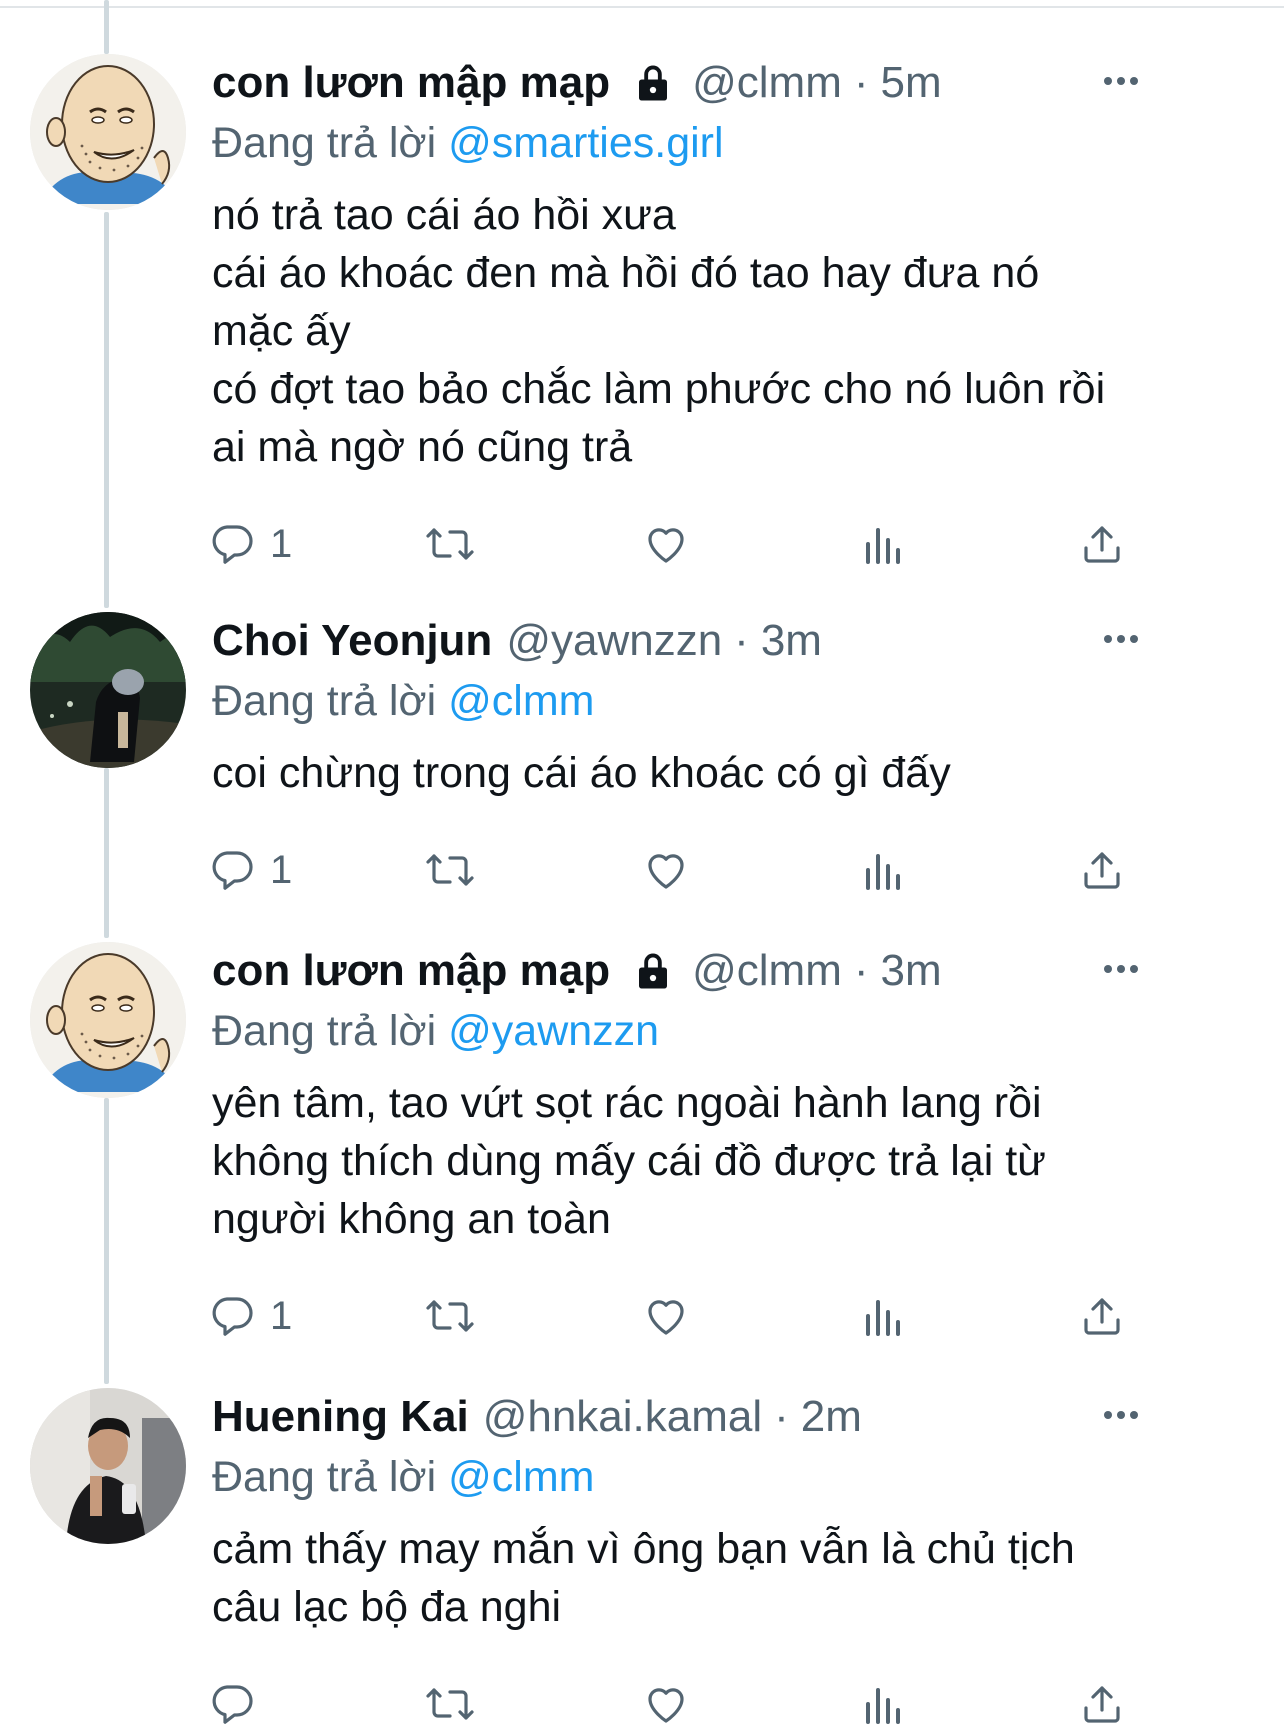 Image resolution: width=1284 pixels, height=1734 pixels. Describe the element at coordinates (614, 641) in the screenshot. I see `handle: @yawnzzn` at that location.